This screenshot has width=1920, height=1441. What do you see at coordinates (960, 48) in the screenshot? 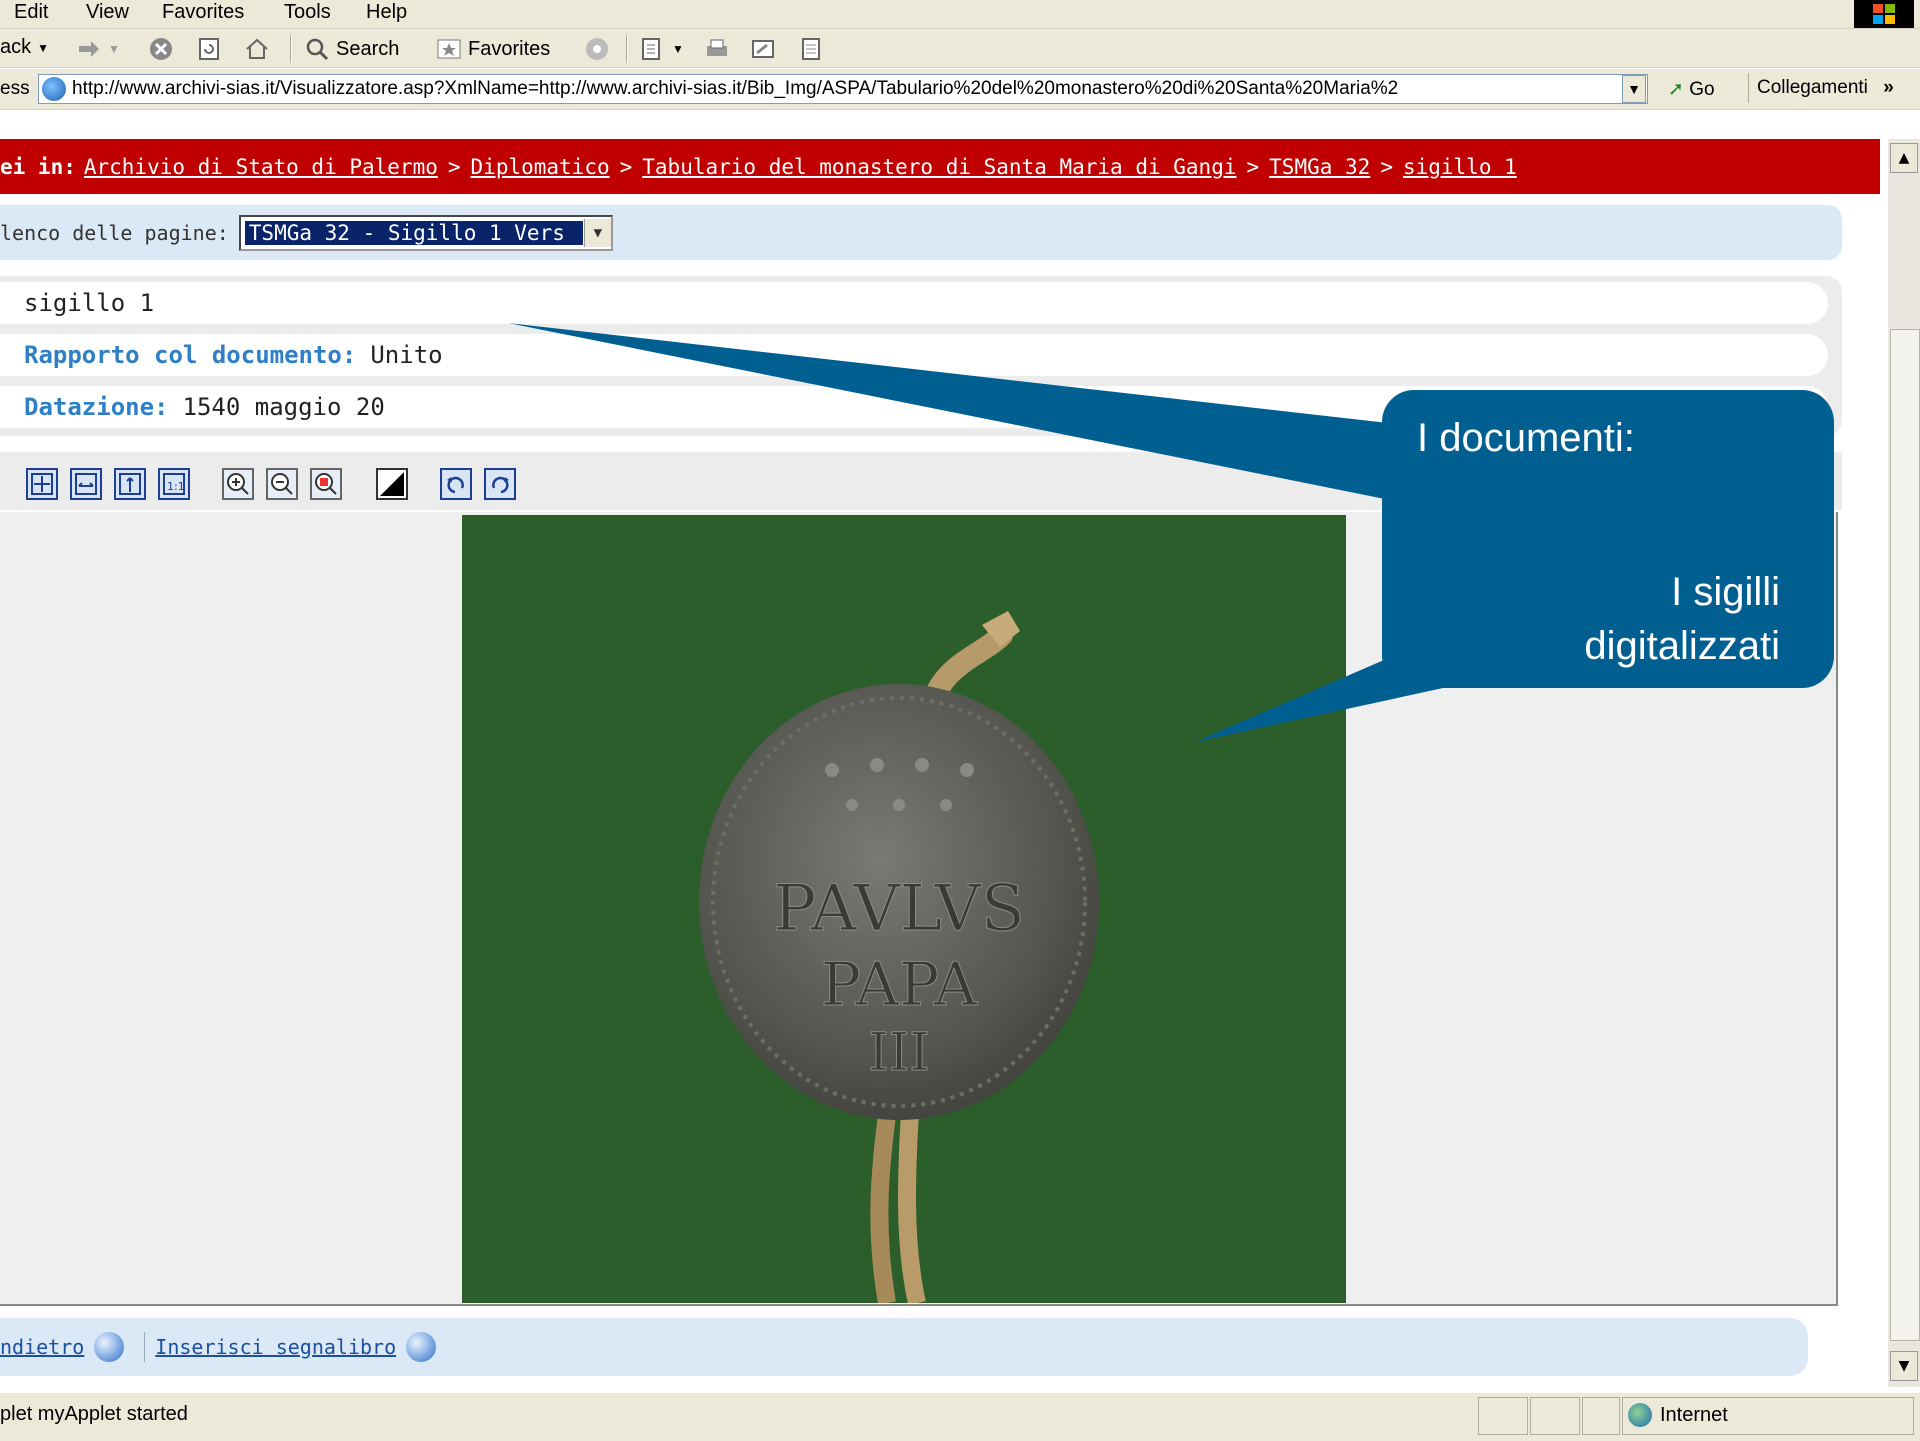
I see `standard-toolbar: ack ▼ ▼ Search Favorites ▼` at bounding box center [960, 48].